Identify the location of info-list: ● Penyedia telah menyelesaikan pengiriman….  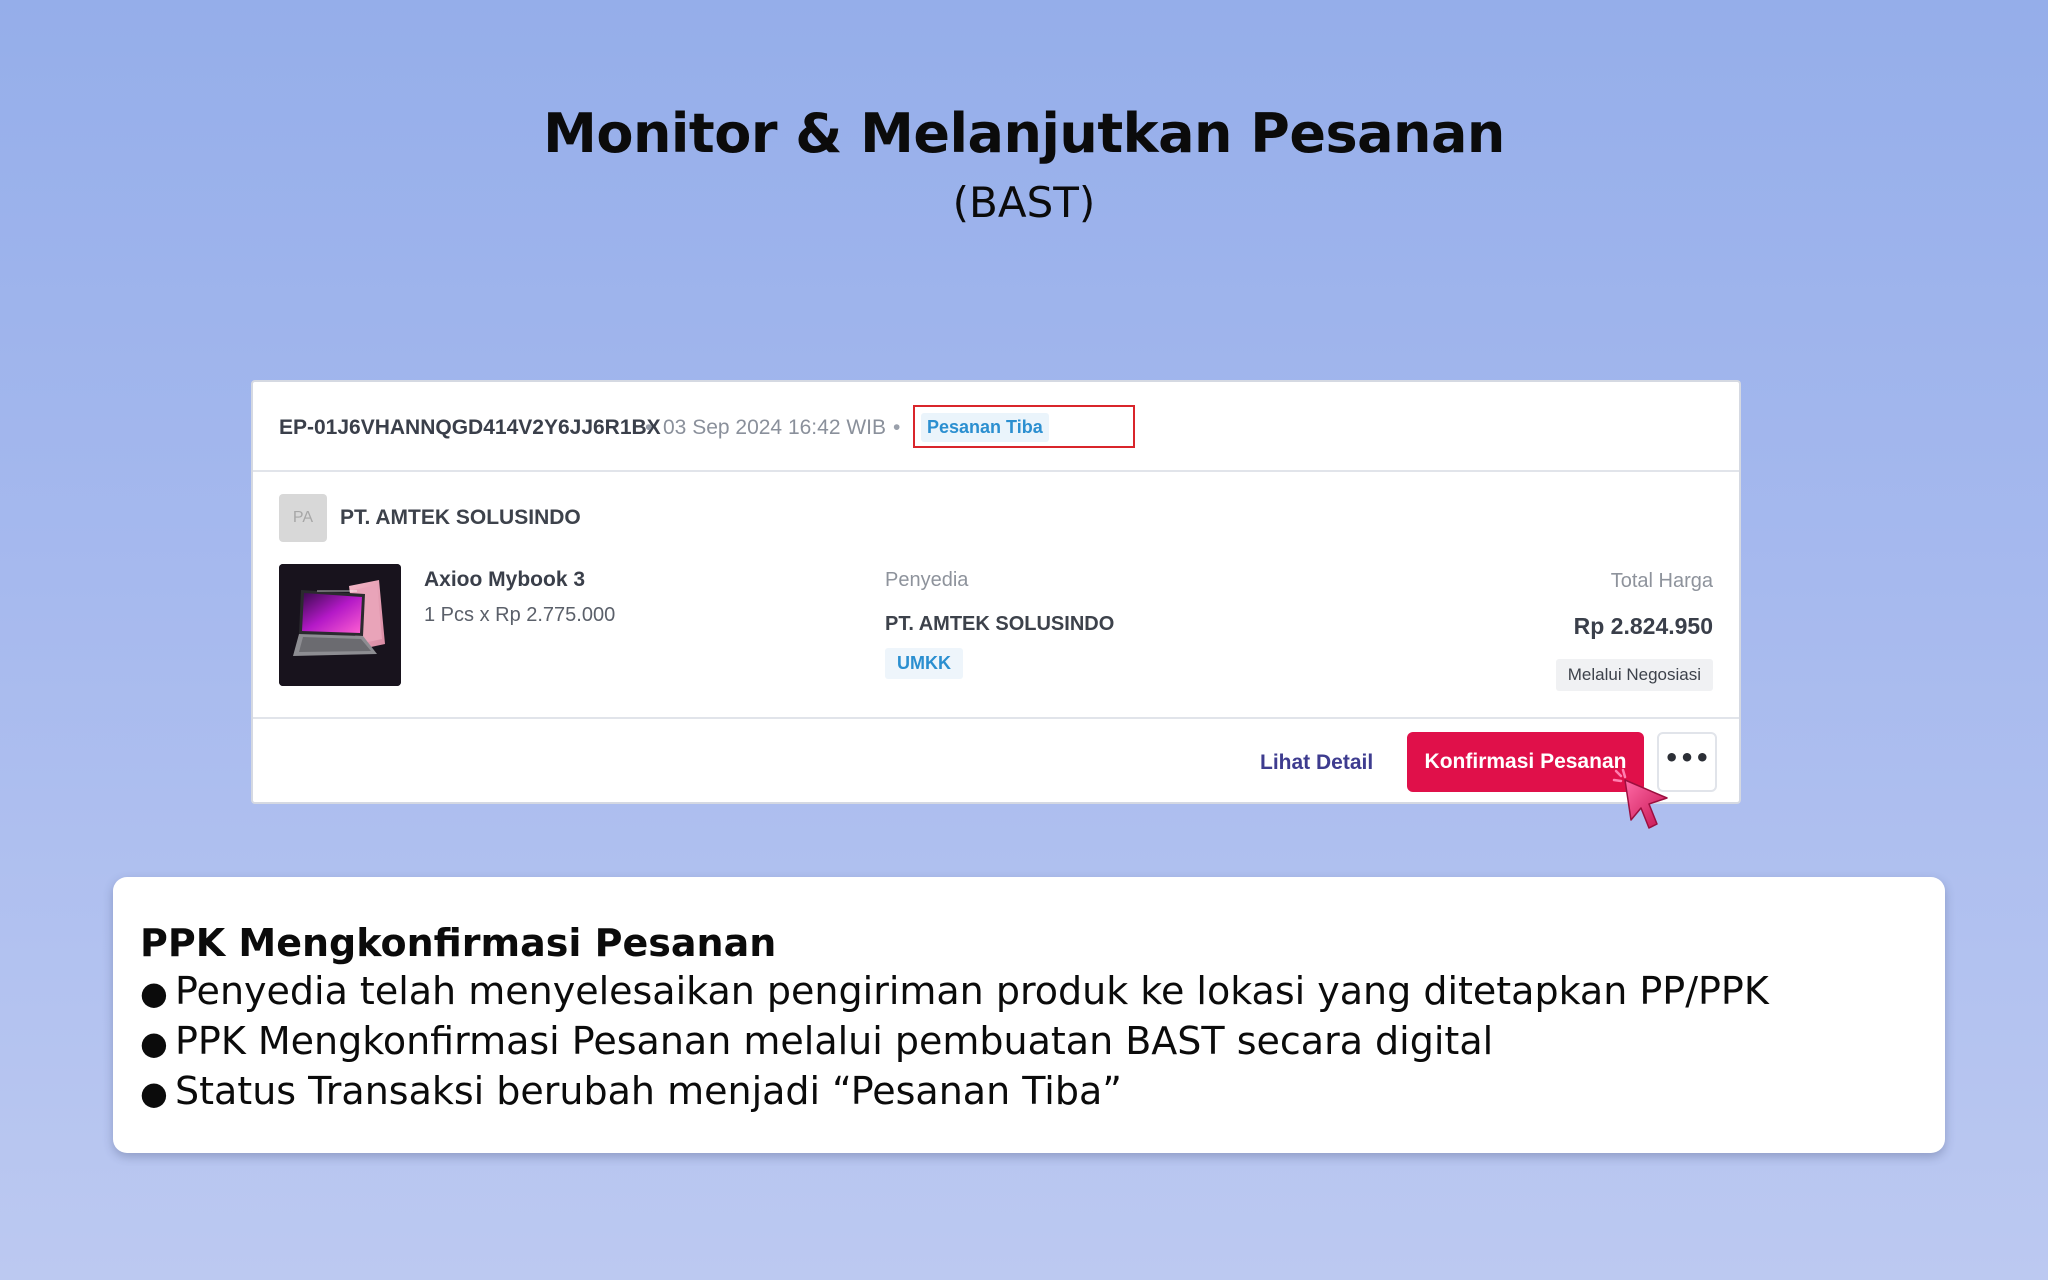
(1029, 1042).